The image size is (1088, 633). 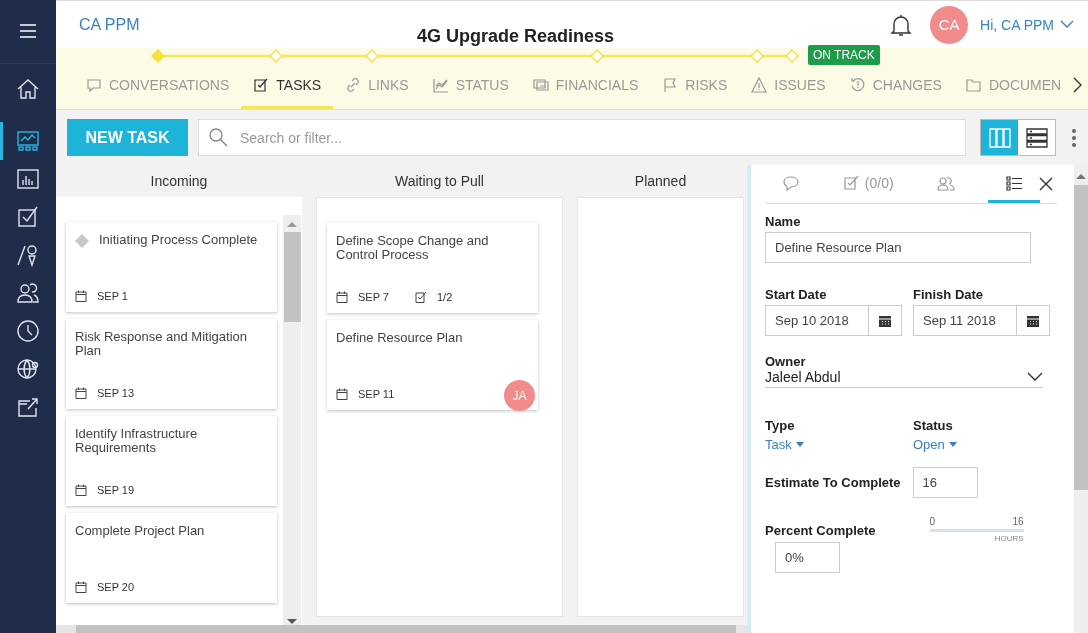 I want to click on close-icon, so click(x=1046, y=184).